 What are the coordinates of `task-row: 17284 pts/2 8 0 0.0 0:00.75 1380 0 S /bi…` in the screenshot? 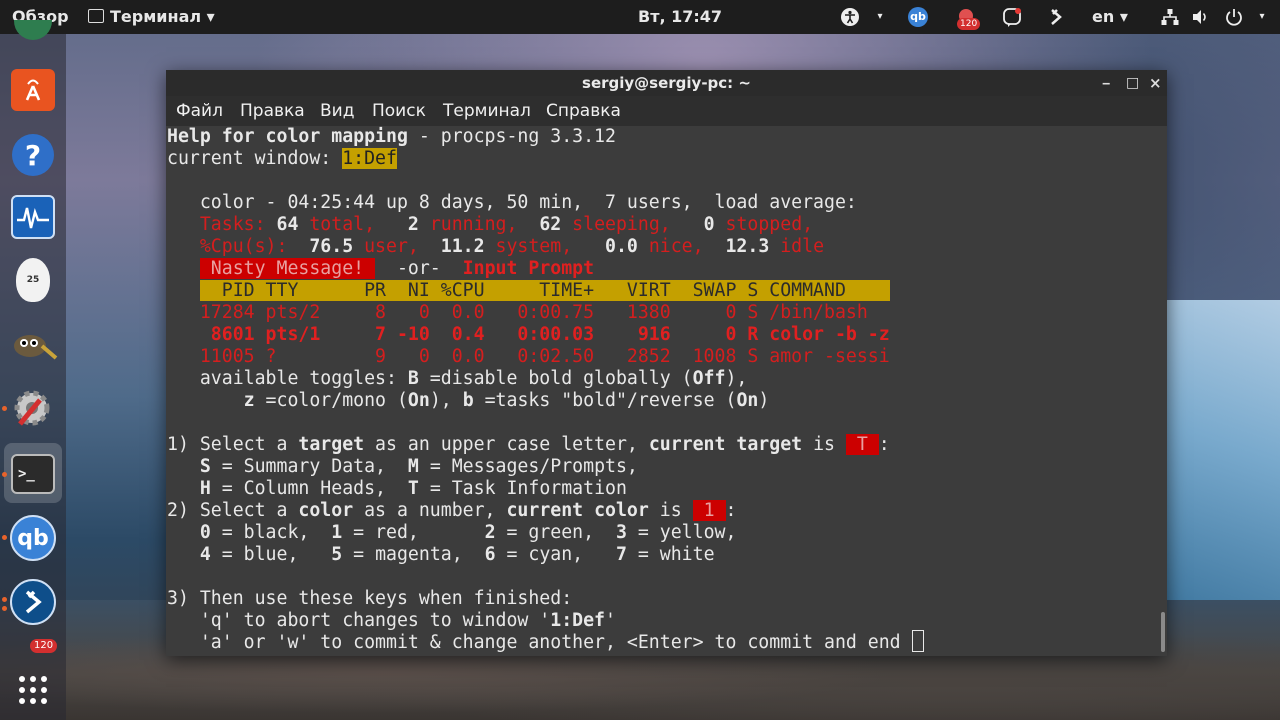 It's located at (533, 312).